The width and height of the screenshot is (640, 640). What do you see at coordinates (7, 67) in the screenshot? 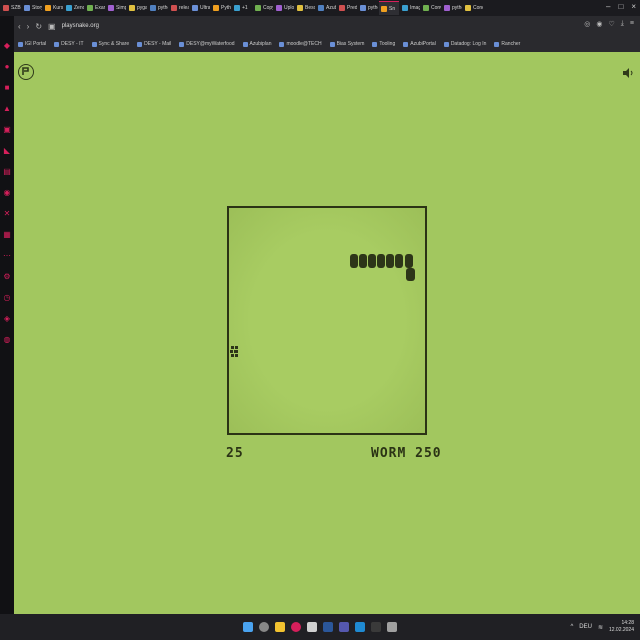
I see `messenger-icon: ●` at bounding box center [7, 67].